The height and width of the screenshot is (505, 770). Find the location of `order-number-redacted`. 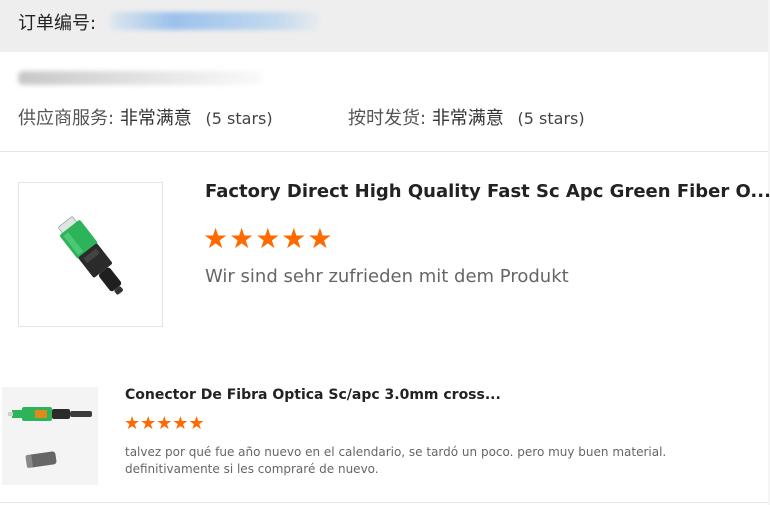

order-number-redacted is located at coordinates (215, 21).